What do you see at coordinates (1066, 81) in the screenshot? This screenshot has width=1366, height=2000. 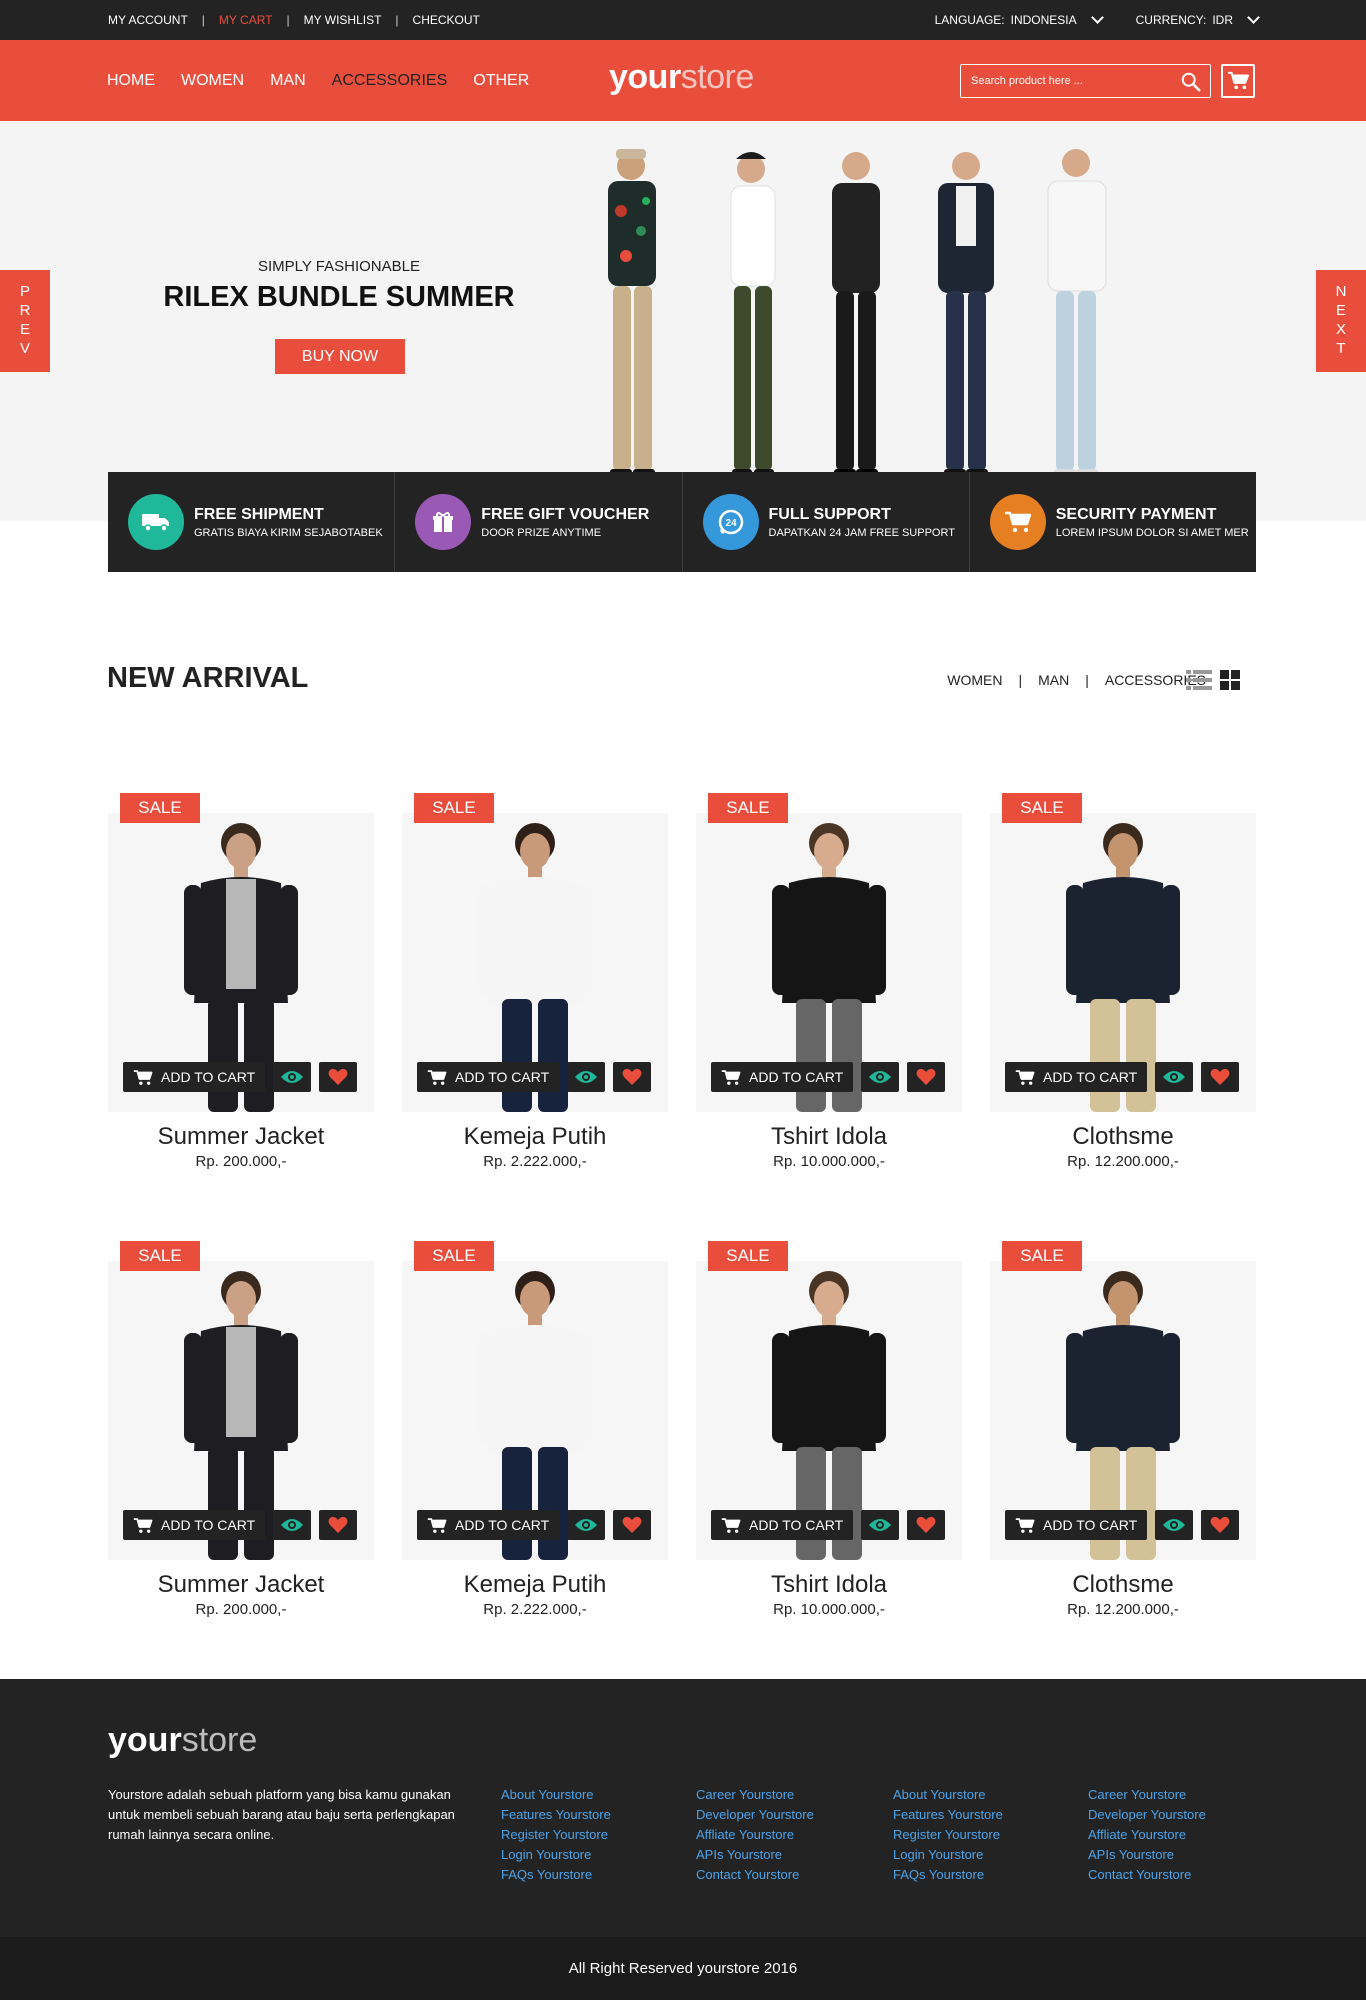 I see `search-input` at bounding box center [1066, 81].